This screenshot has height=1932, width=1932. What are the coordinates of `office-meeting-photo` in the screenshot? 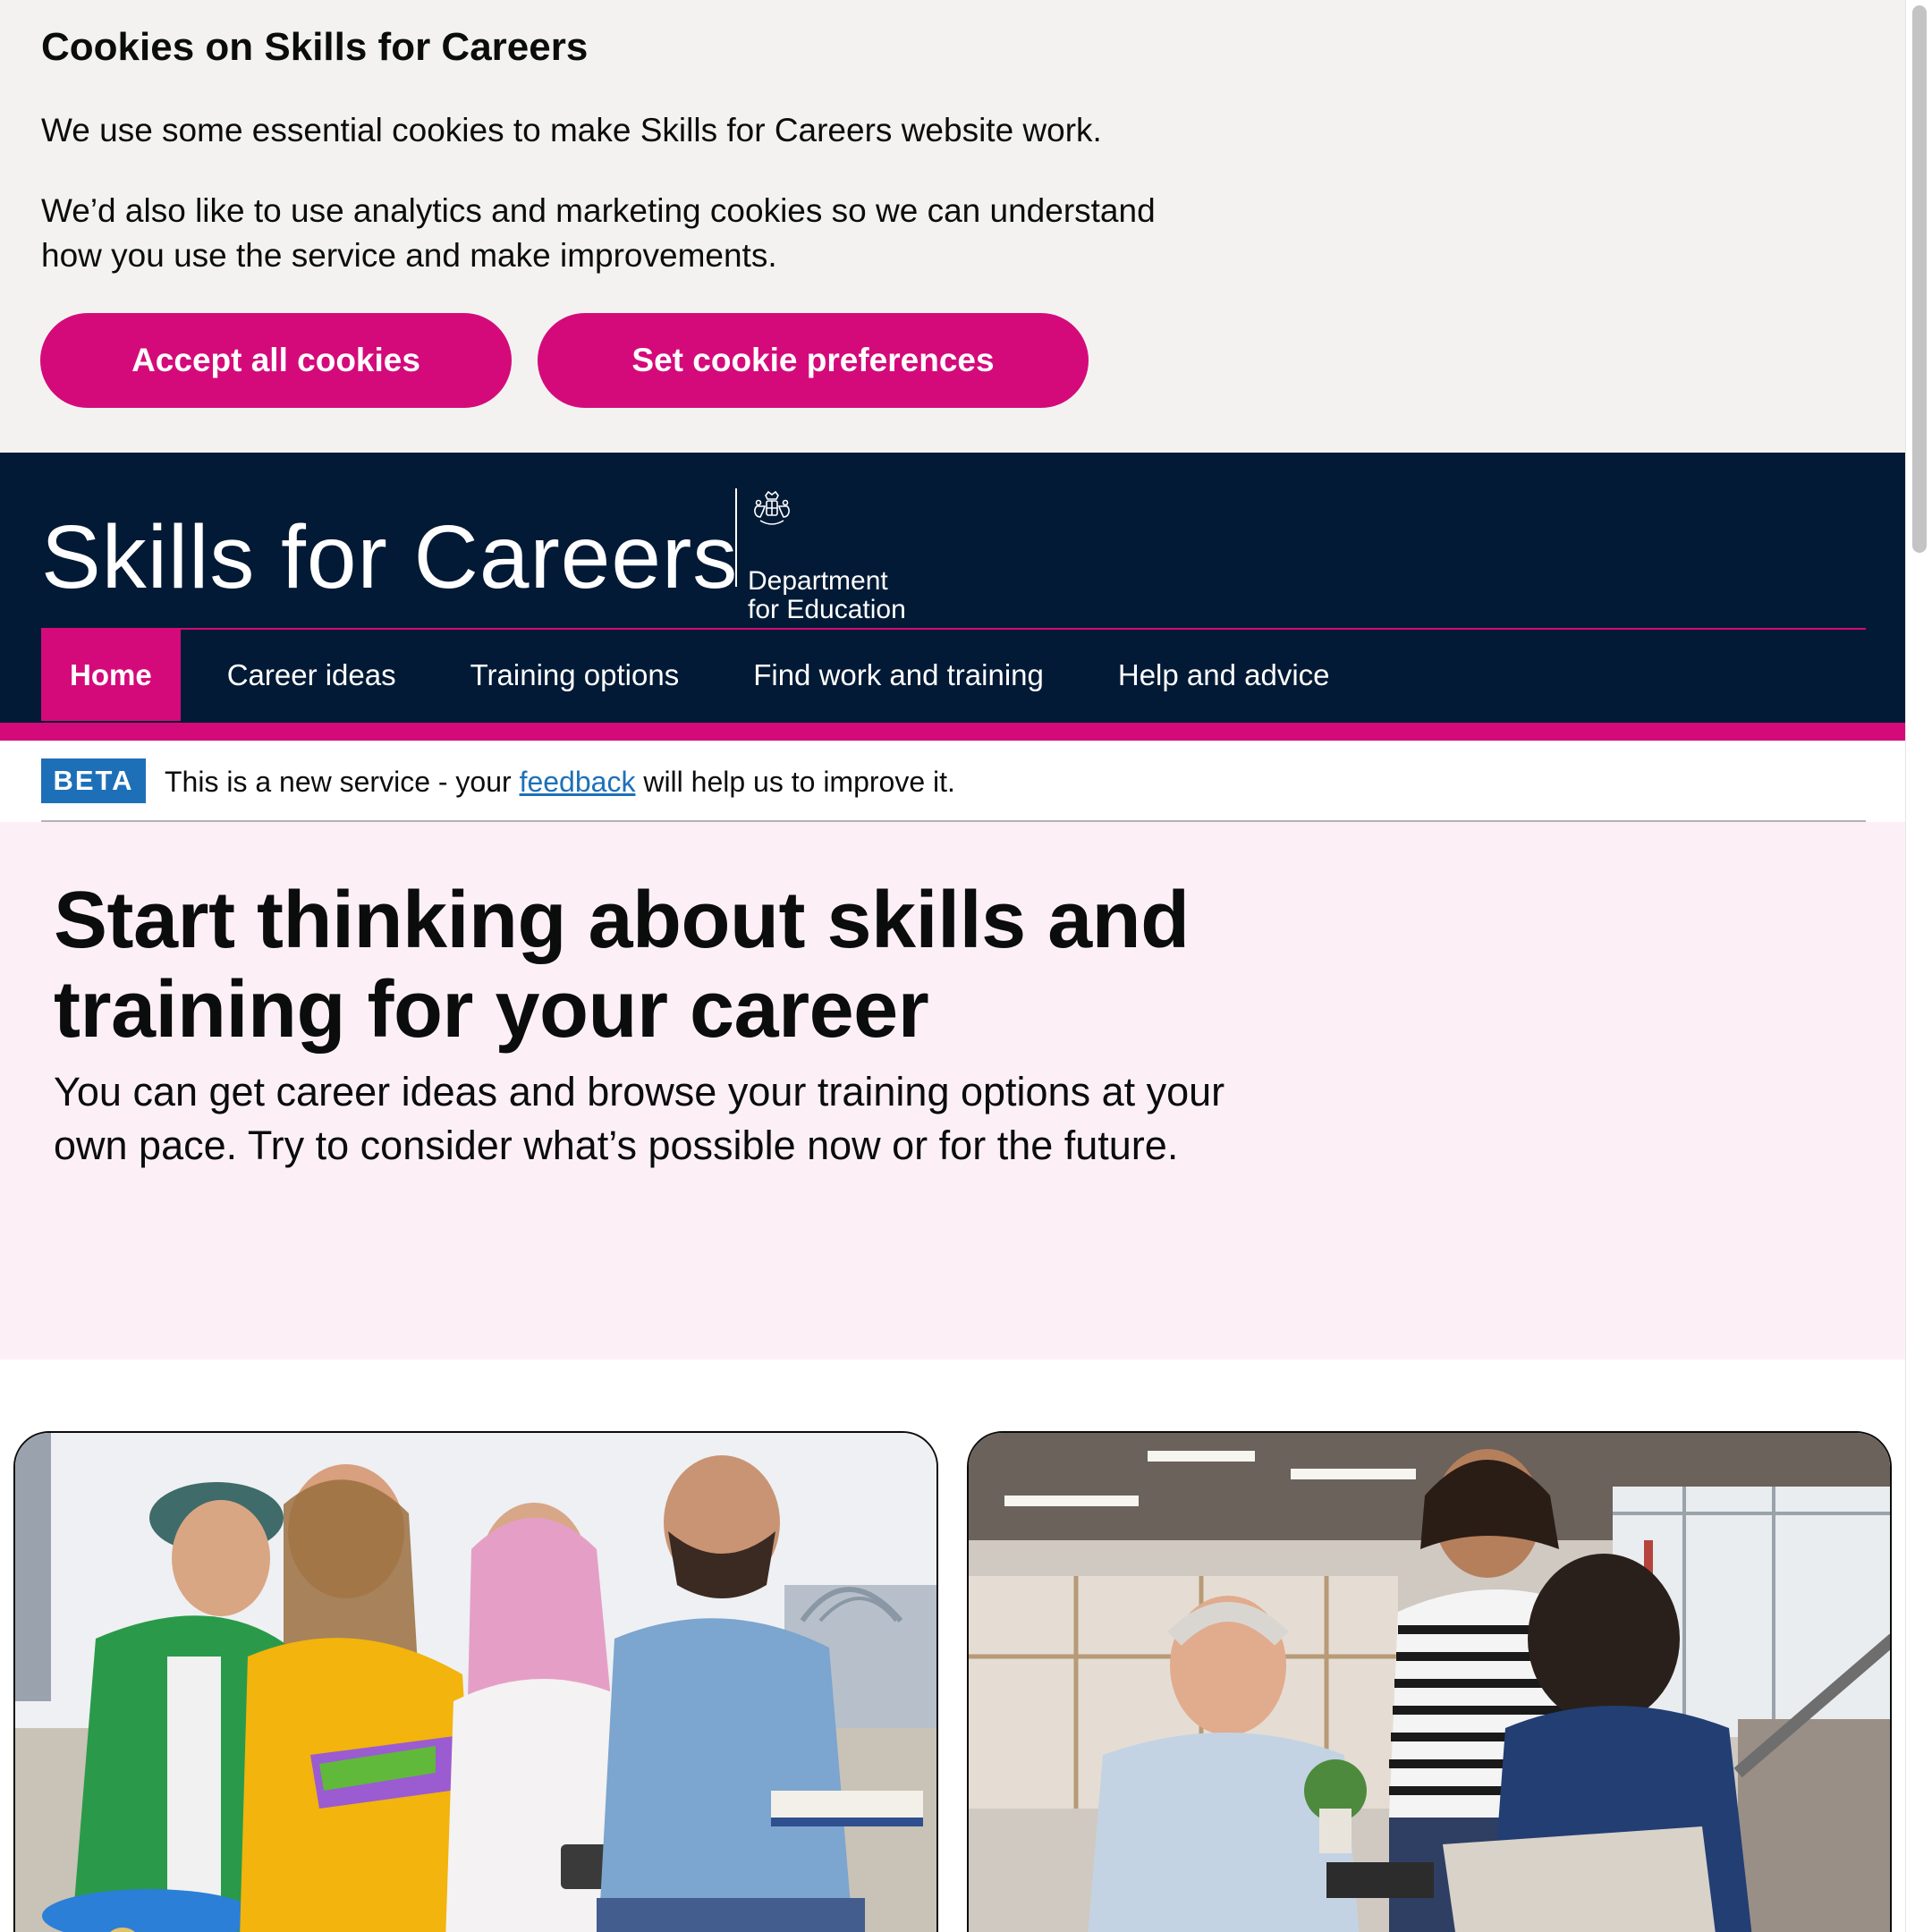 It's located at (1429, 1682).